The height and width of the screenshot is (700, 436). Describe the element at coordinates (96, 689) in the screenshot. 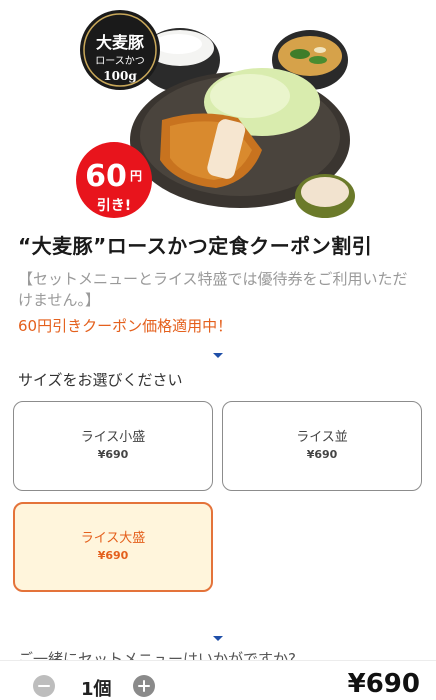

I see `quantity-value: 1個` at that location.